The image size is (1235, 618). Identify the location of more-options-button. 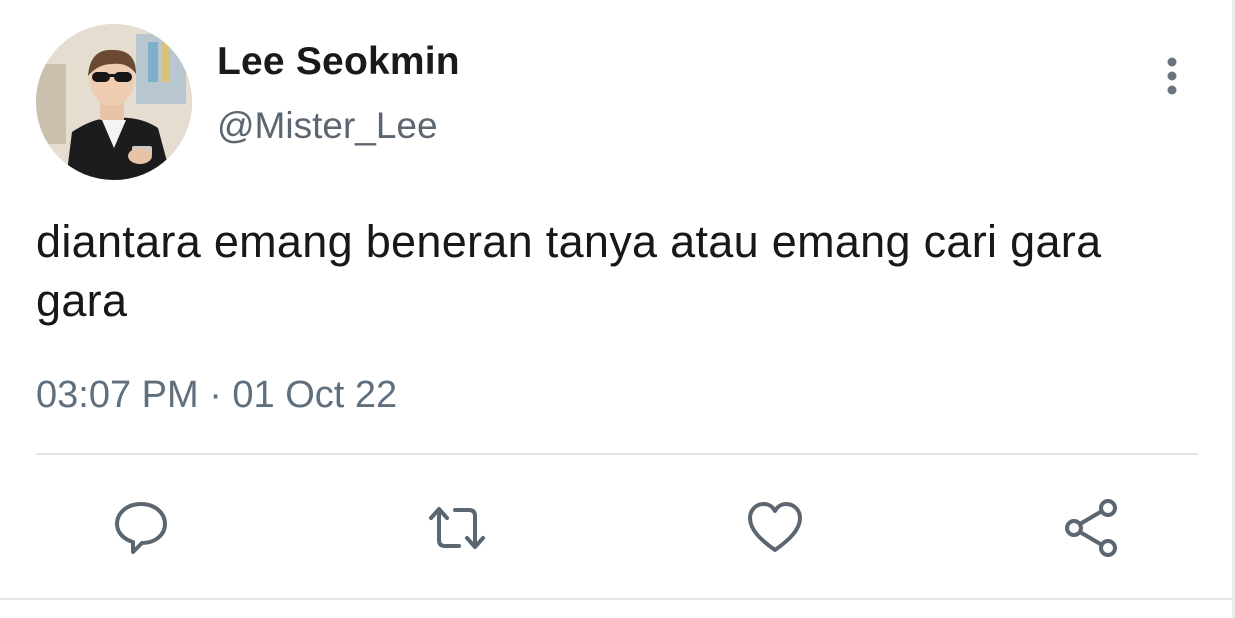
(1172, 76).